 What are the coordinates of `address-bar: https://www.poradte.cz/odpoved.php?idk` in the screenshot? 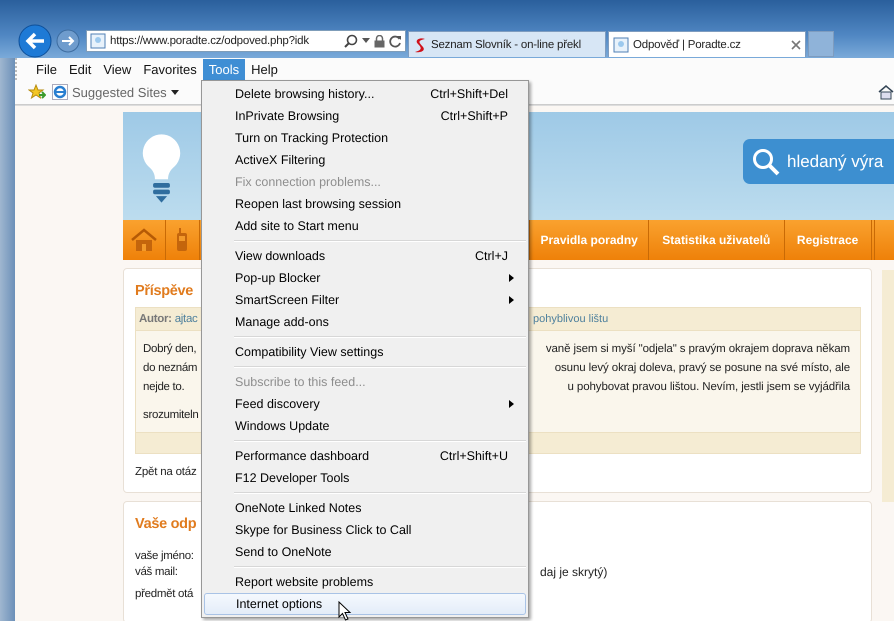 It's located at (246, 41).